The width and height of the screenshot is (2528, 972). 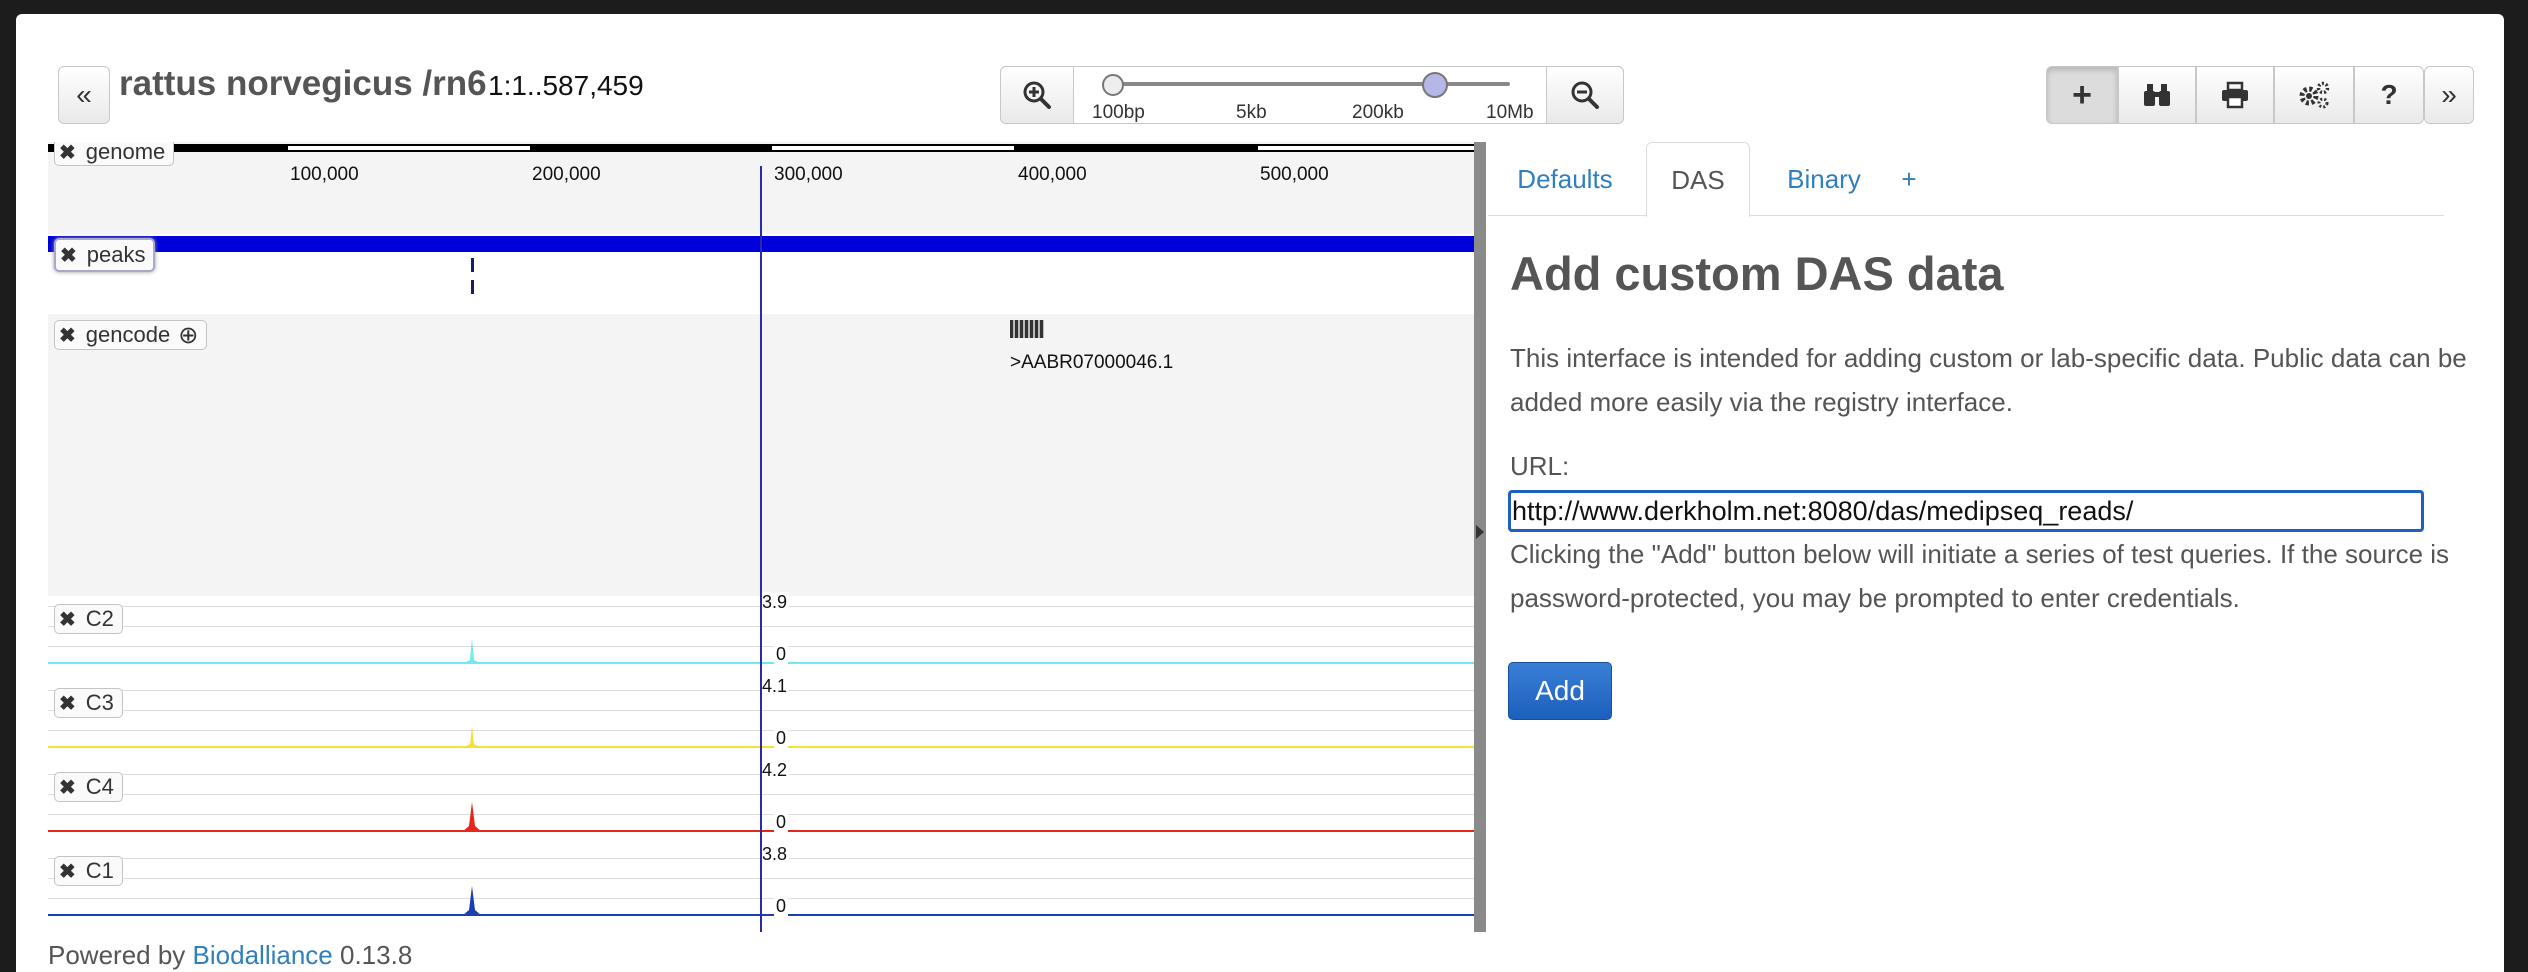 I want to click on tab-add: +, so click(x=1909, y=179).